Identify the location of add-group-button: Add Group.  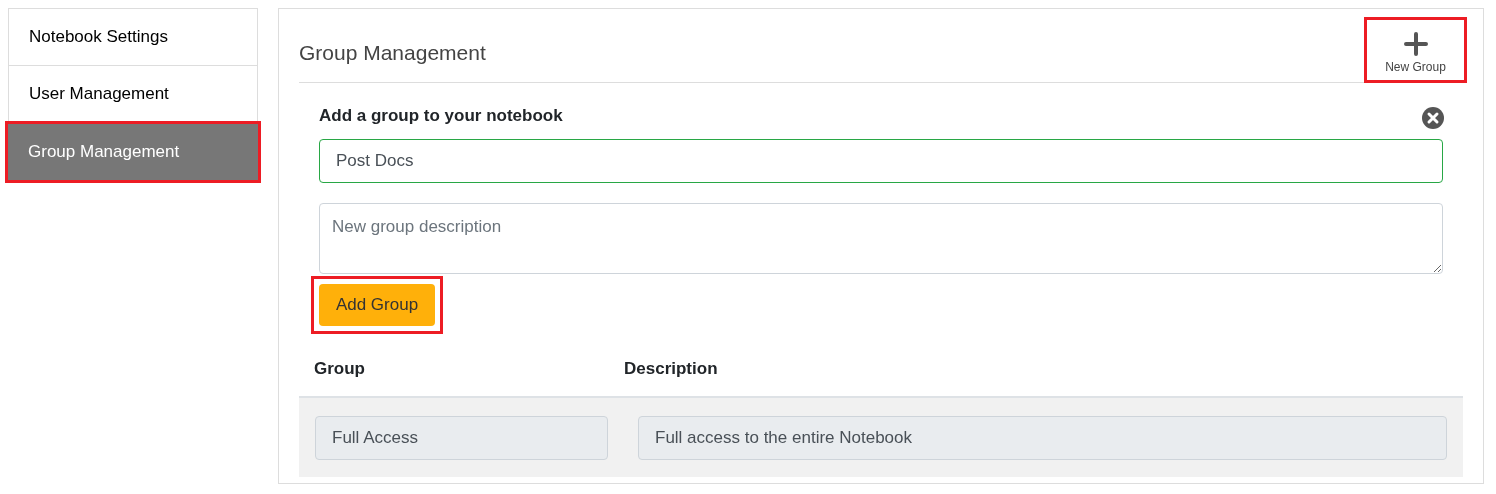
(377, 305).